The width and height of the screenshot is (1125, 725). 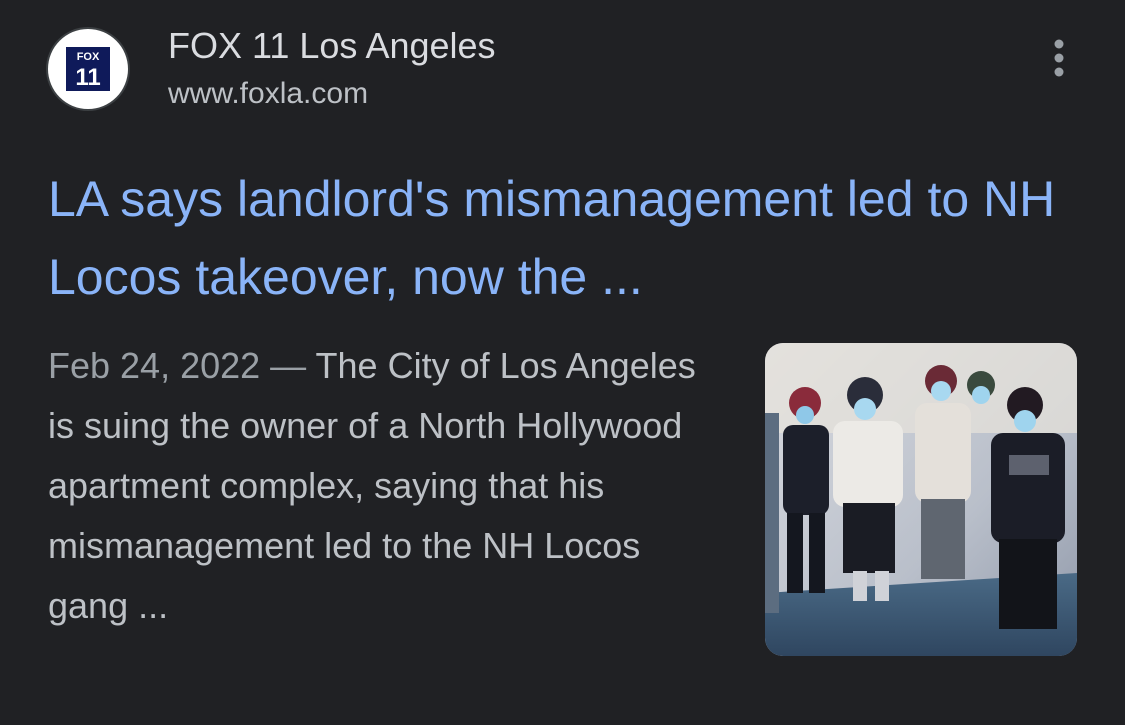 I want to click on more-vert-icon, so click(x=1059, y=58).